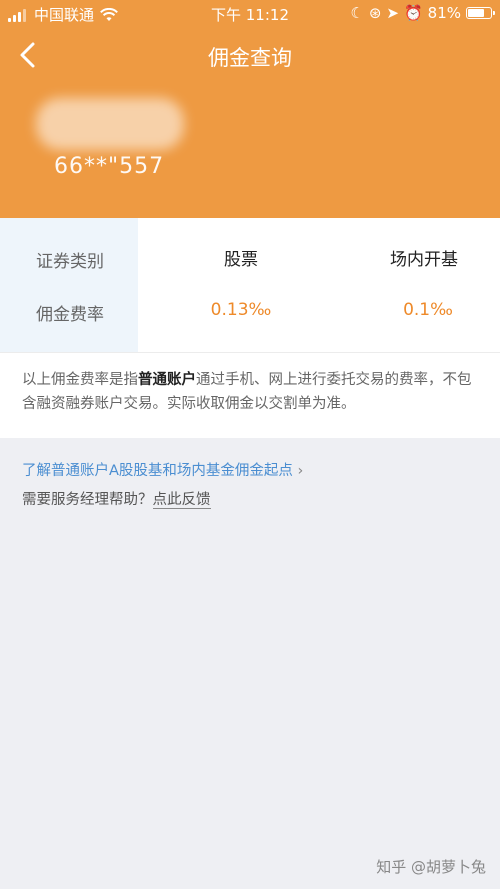 The image size is (500, 889). I want to click on note-highlight: 普通账户, so click(167, 380).